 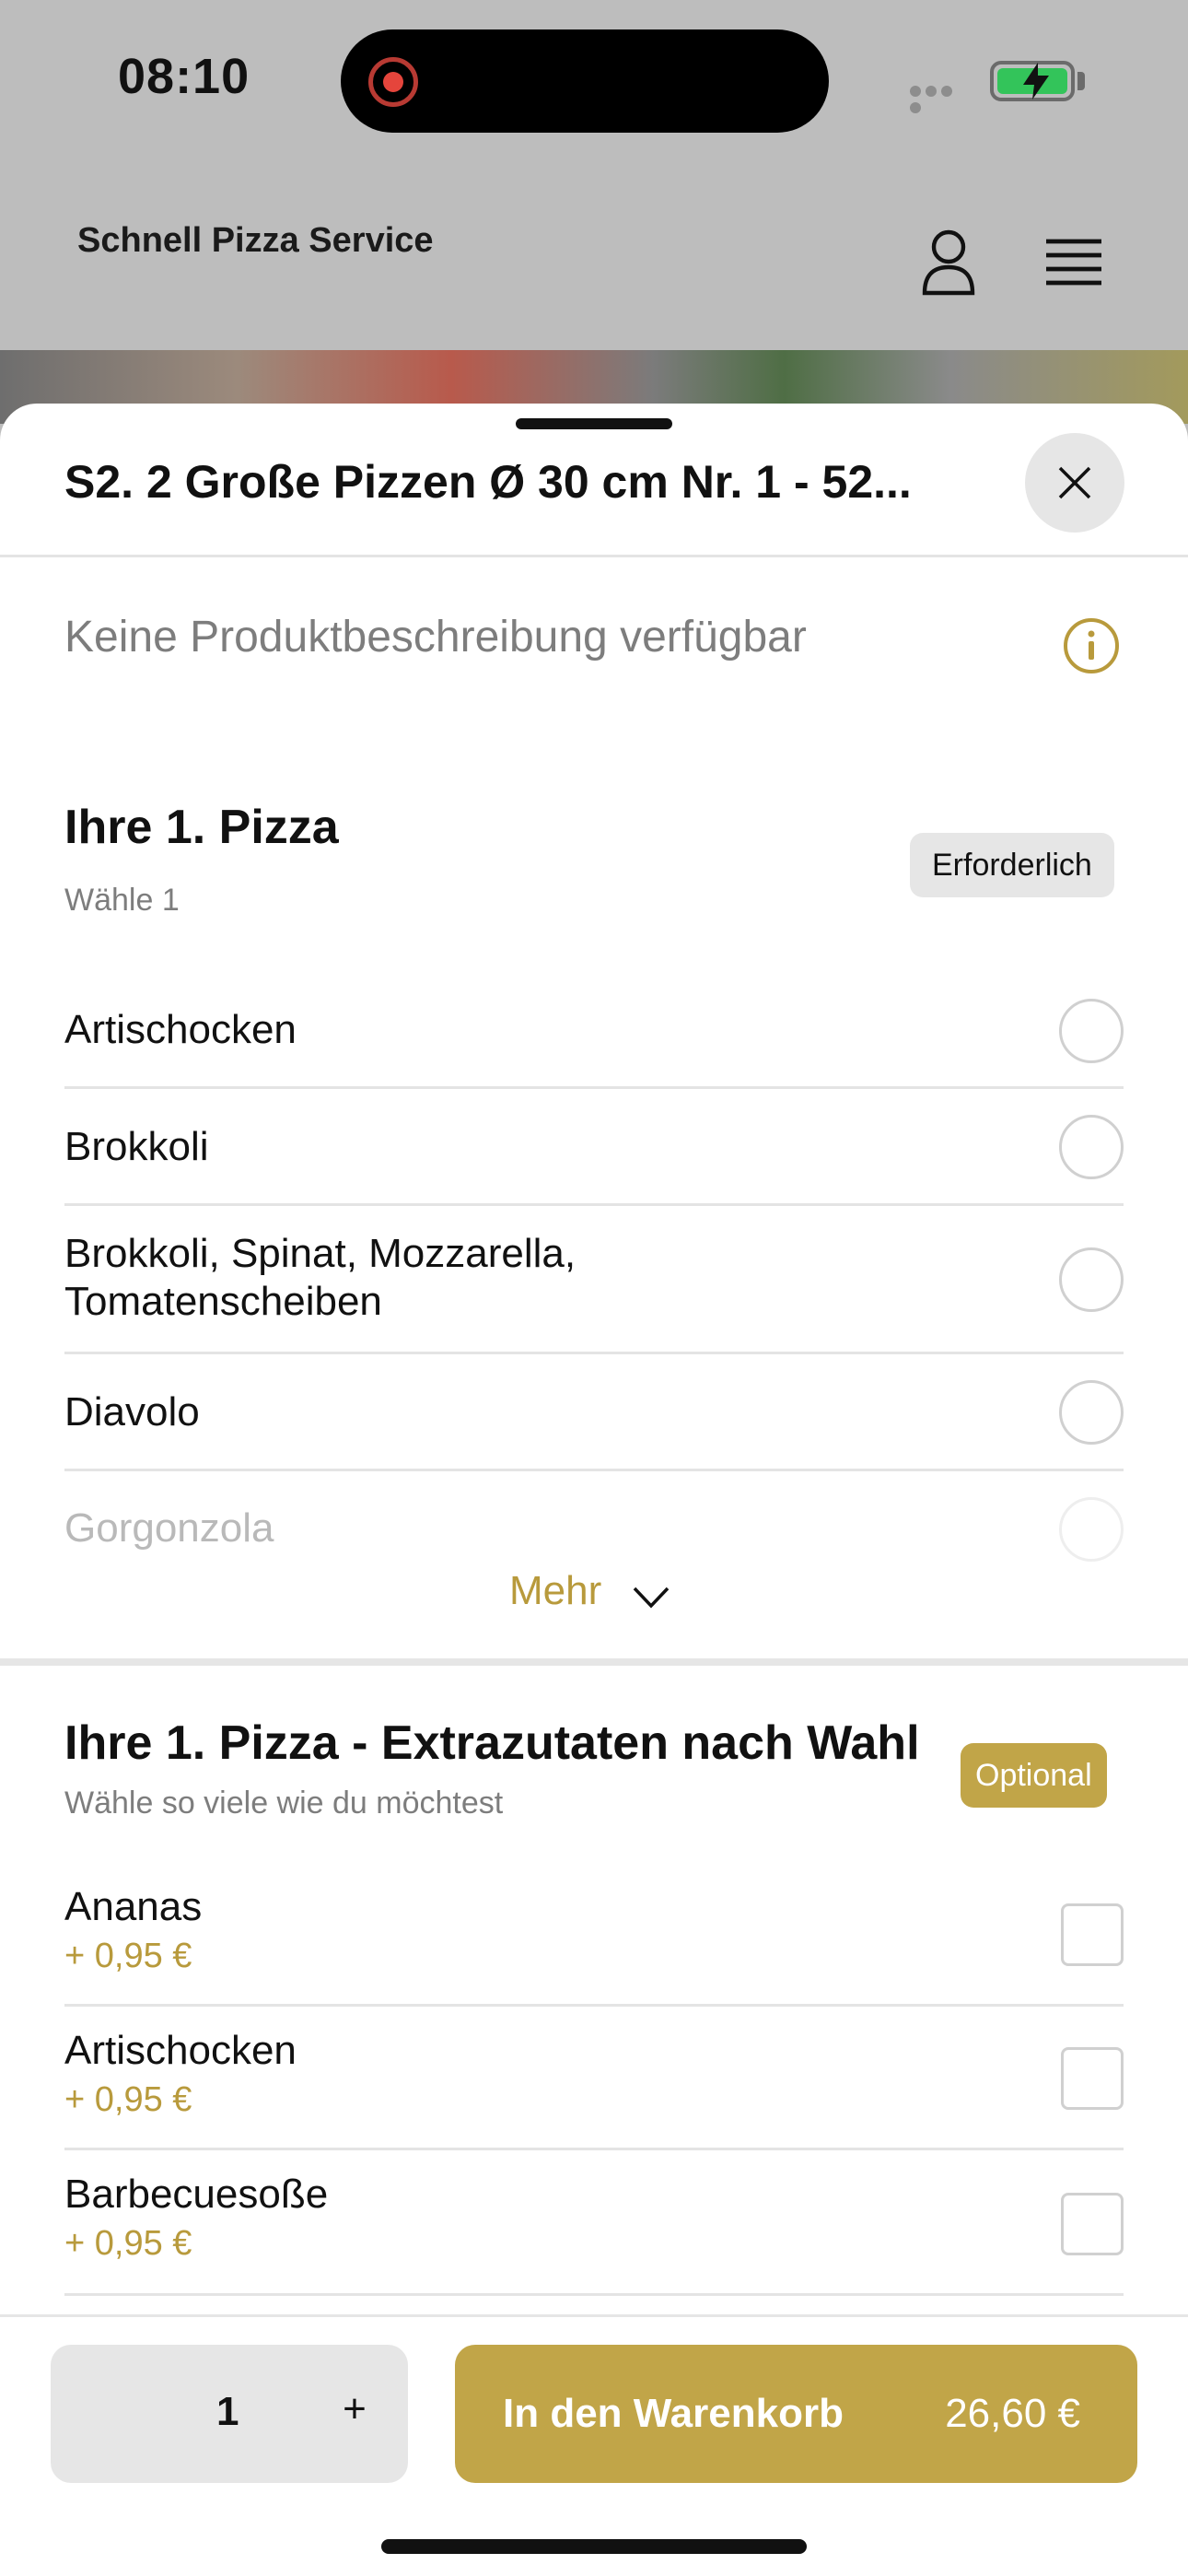 I want to click on status-bar: 08:10, so click(x=594, y=83).